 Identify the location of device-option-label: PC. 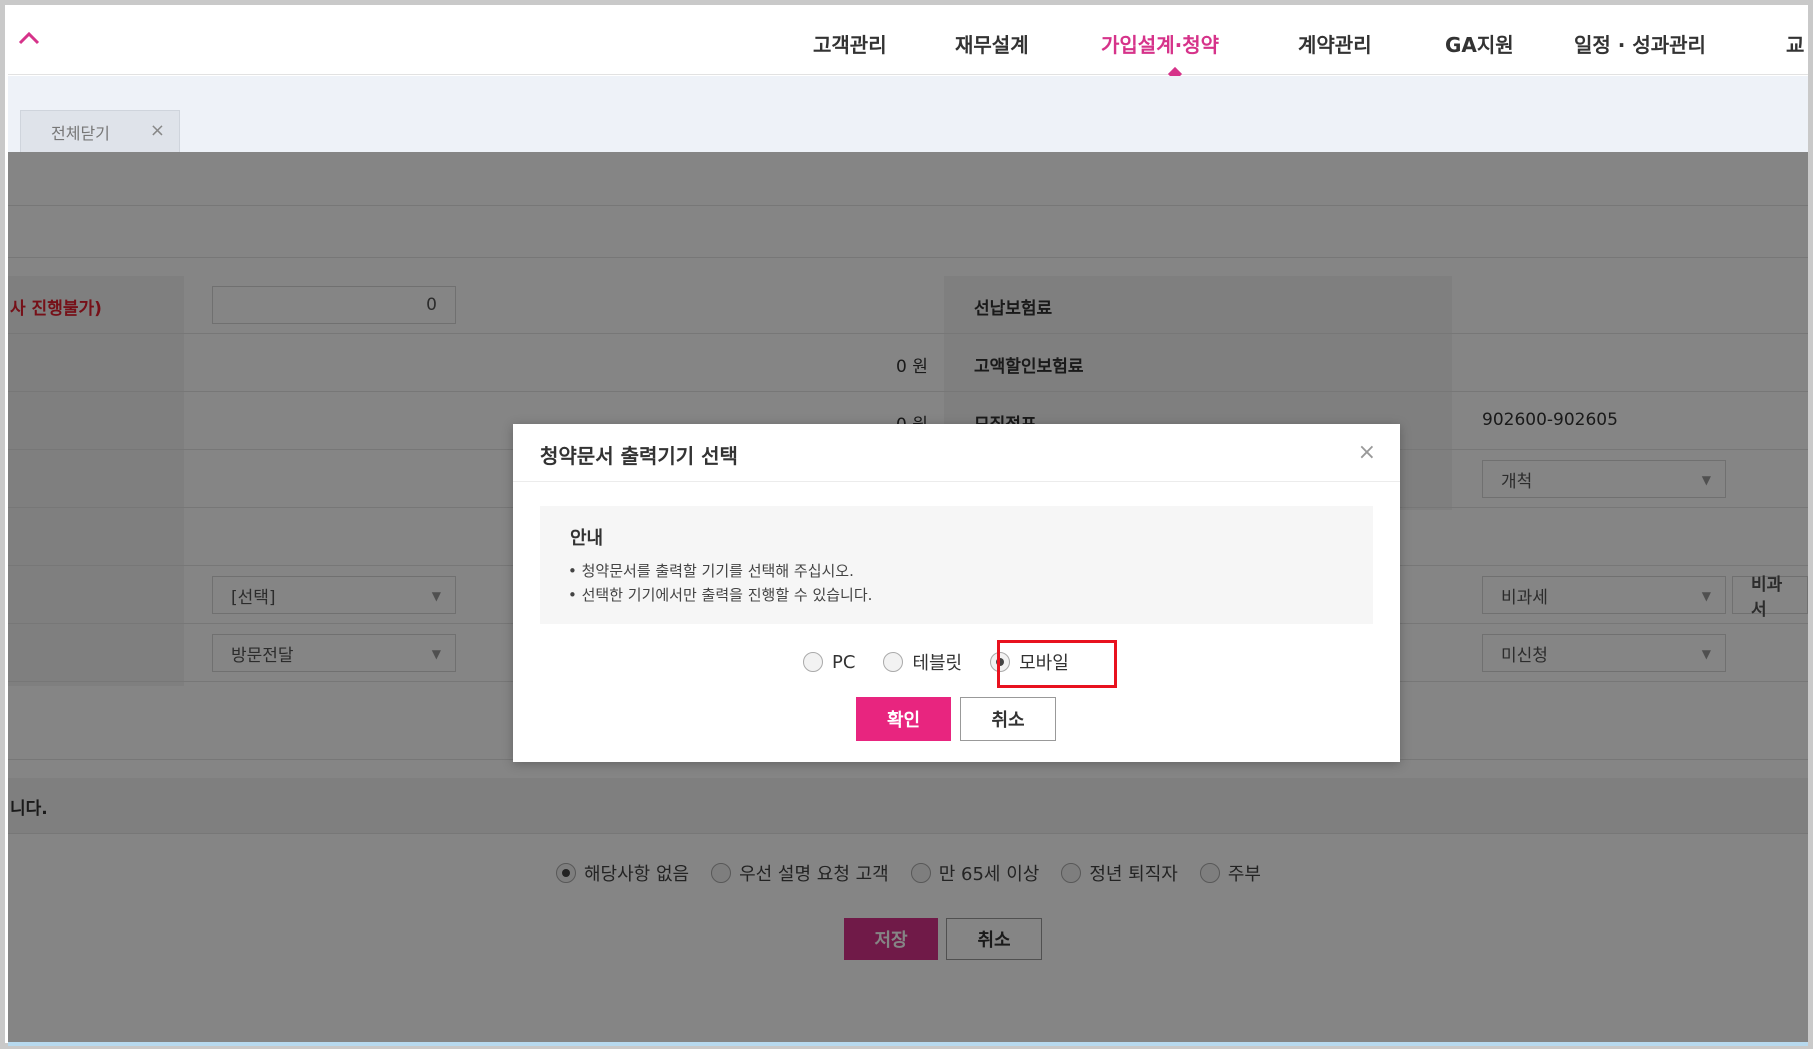
(844, 662).